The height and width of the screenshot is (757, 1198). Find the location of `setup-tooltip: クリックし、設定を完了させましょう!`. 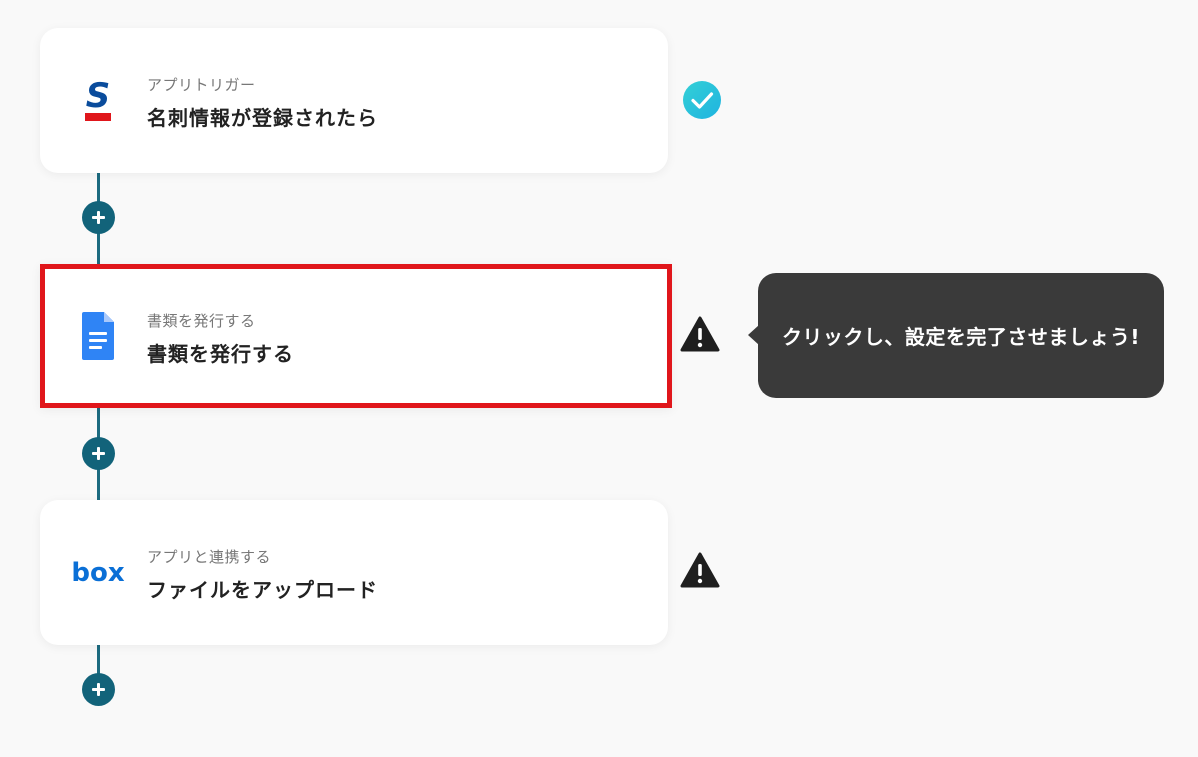

setup-tooltip: クリックし、設定を完了させましょう! is located at coordinates (956, 335).